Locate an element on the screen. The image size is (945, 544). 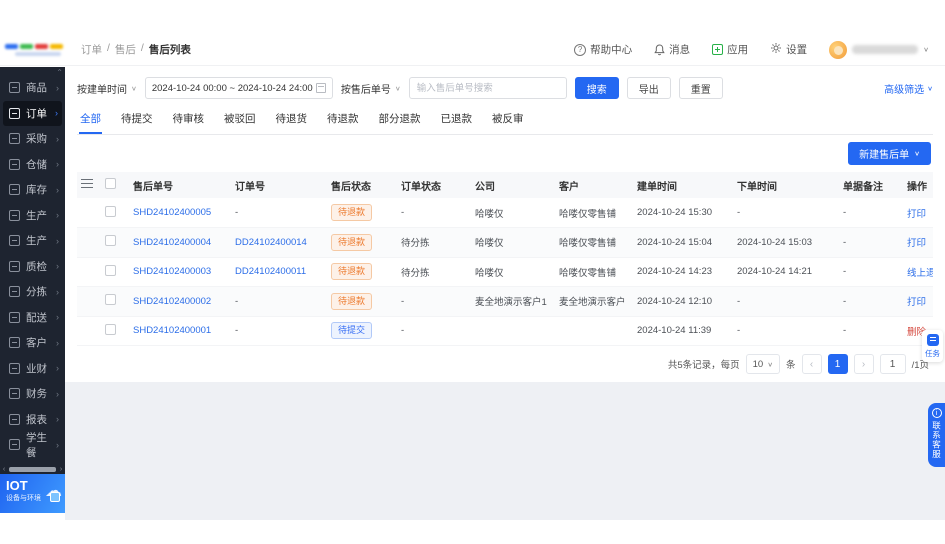
sidebar-item-报表: 报表 › is located at coordinates (32, 420).